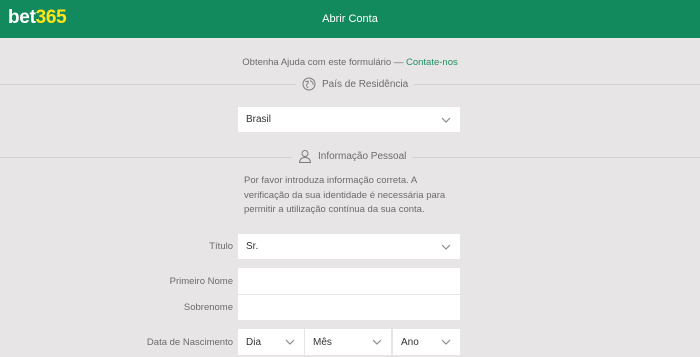 The image size is (700, 357). What do you see at coordinates (349, 246) in the screenshot?
I see `title-select: Sr.` at bounding box center [349, 246].